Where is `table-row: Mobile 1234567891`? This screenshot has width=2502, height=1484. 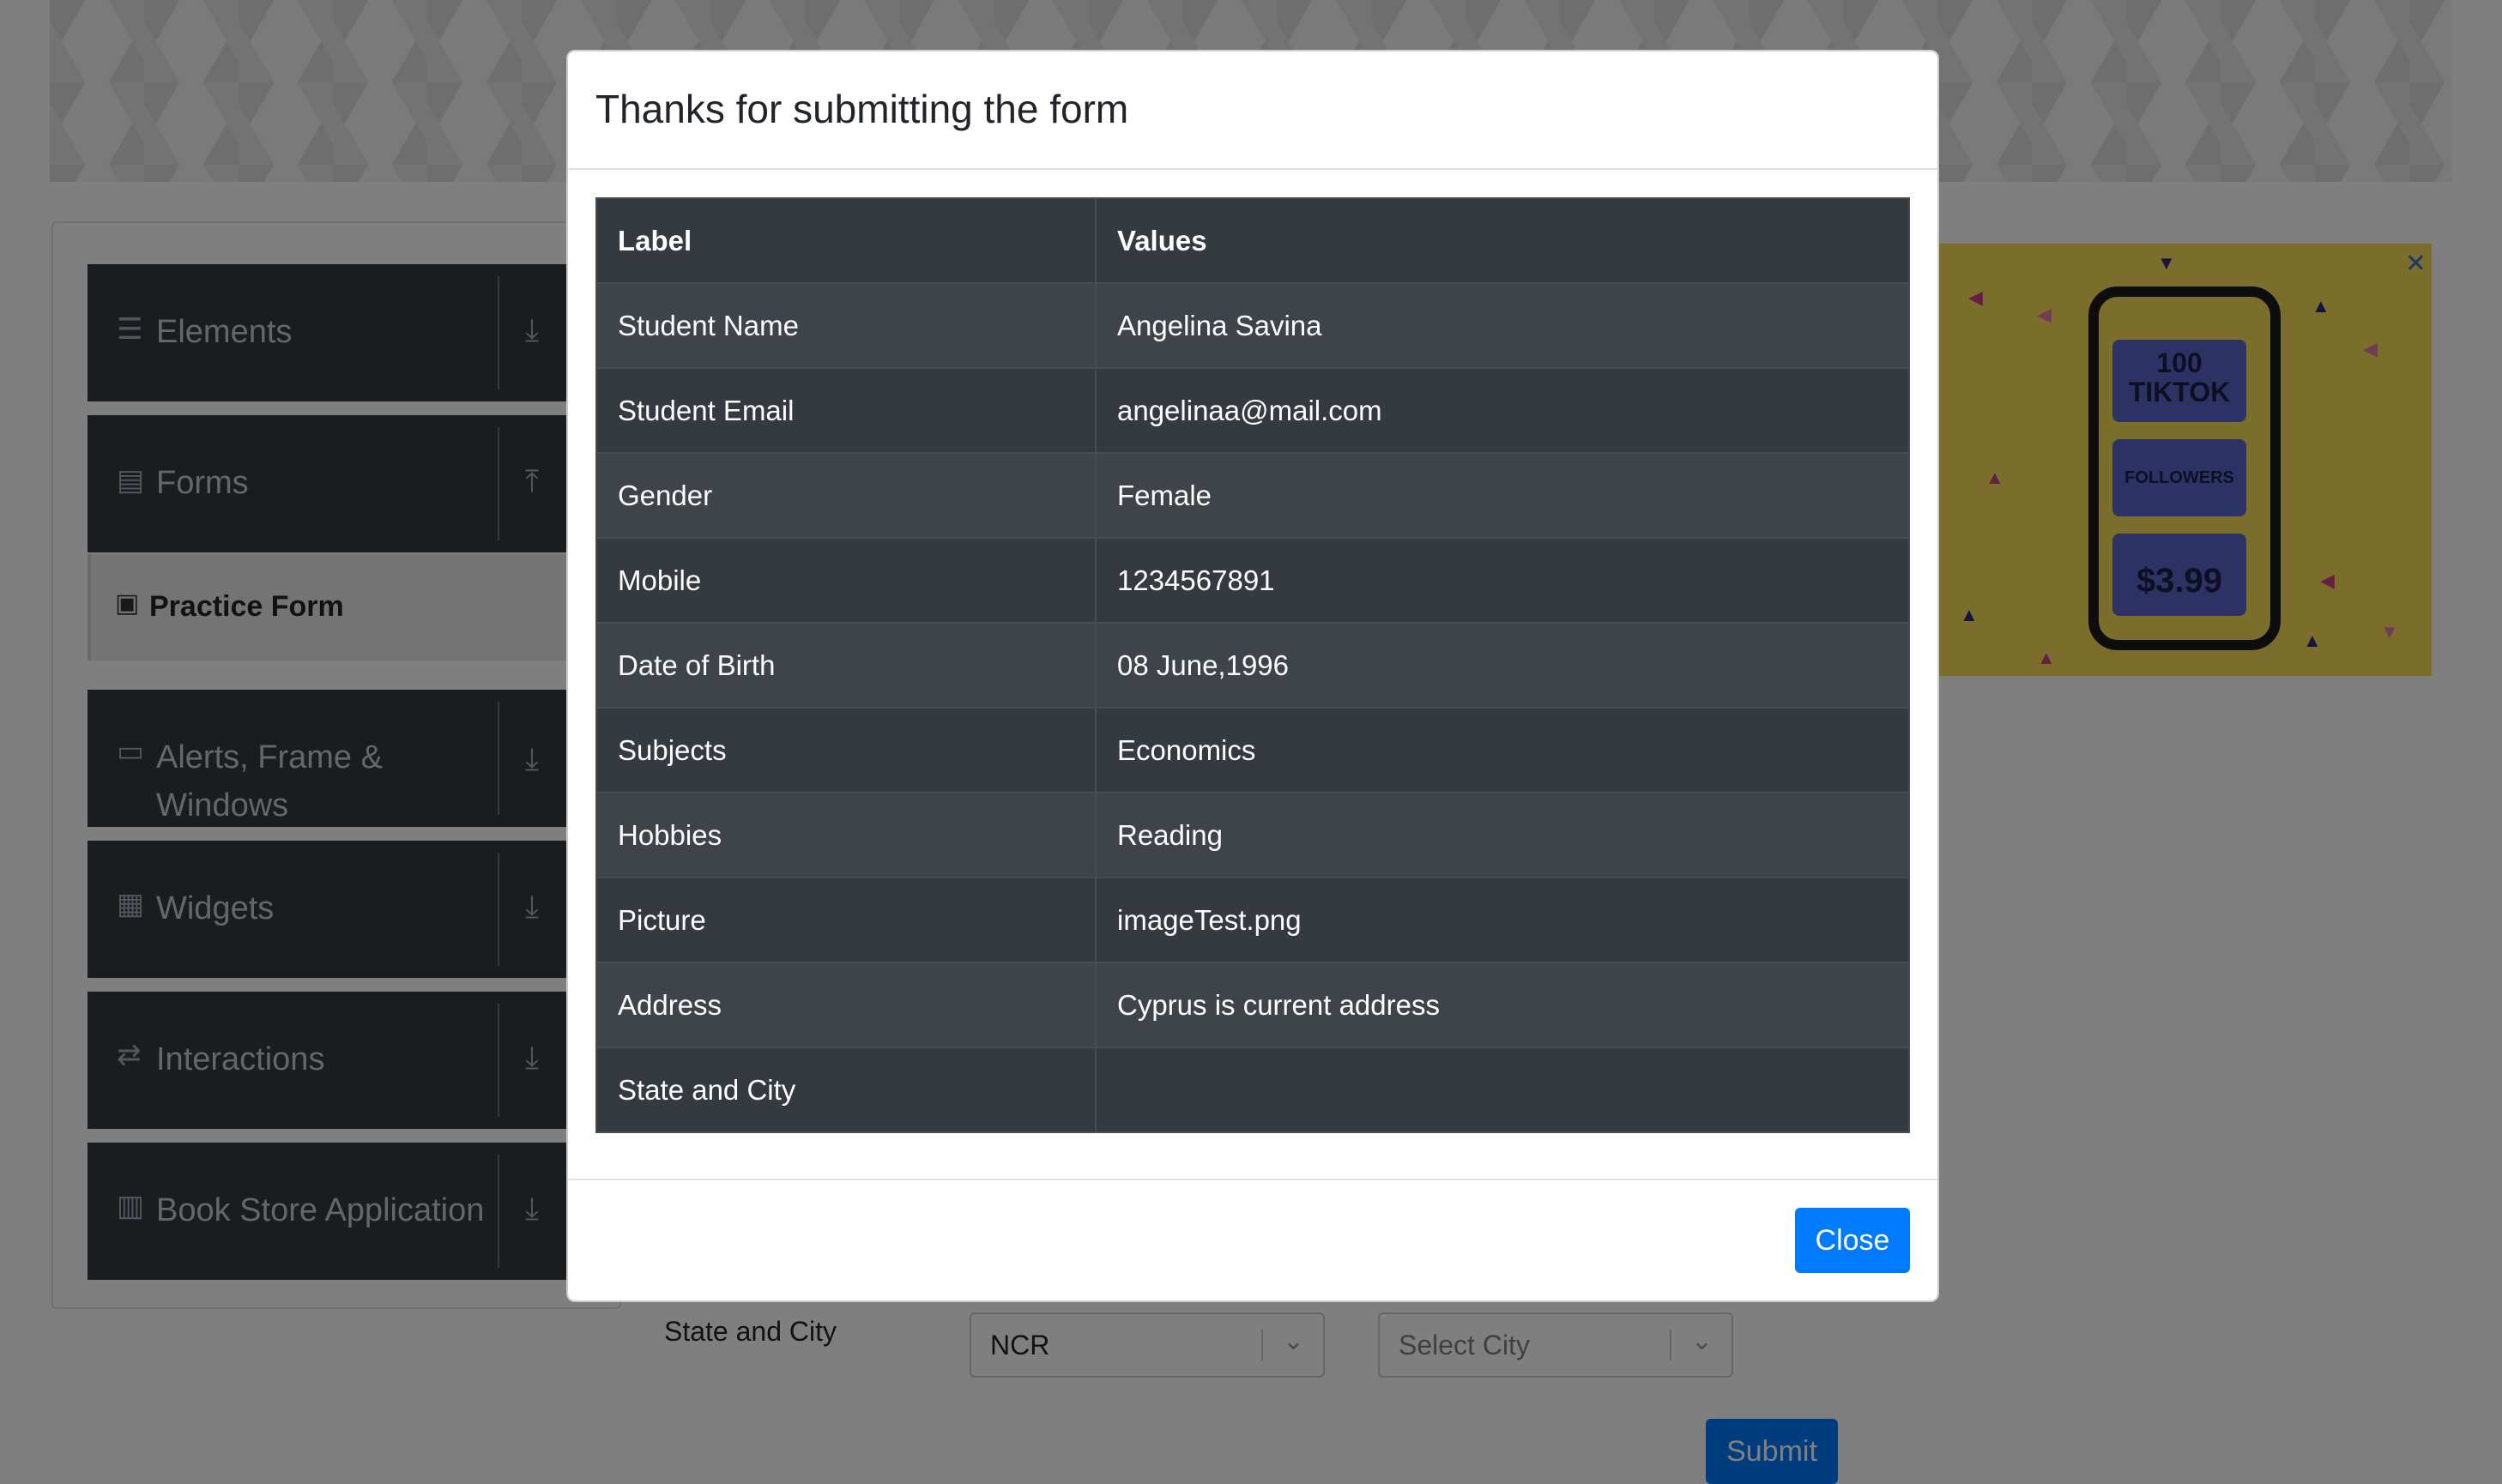
table-row: Mobile 1234567891 is located at coordinates (1253, 580).